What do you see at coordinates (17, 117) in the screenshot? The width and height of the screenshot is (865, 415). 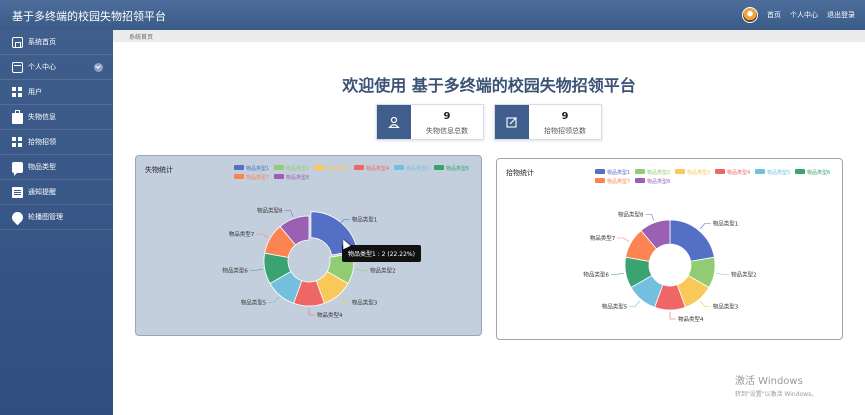 I see `bag-icon` at bounding box center [17, 117].